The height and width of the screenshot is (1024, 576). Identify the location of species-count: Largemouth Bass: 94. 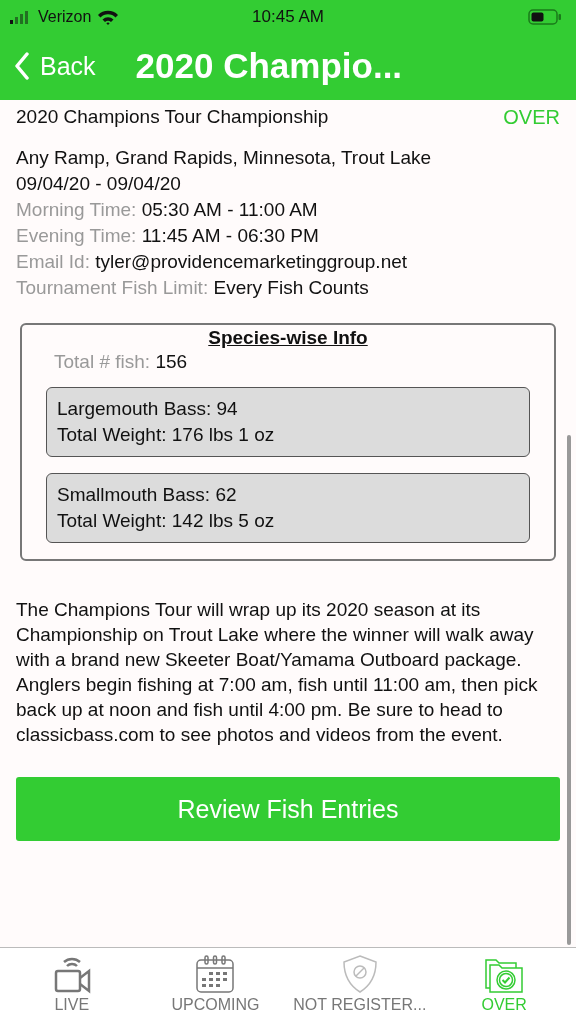
(148, 409).